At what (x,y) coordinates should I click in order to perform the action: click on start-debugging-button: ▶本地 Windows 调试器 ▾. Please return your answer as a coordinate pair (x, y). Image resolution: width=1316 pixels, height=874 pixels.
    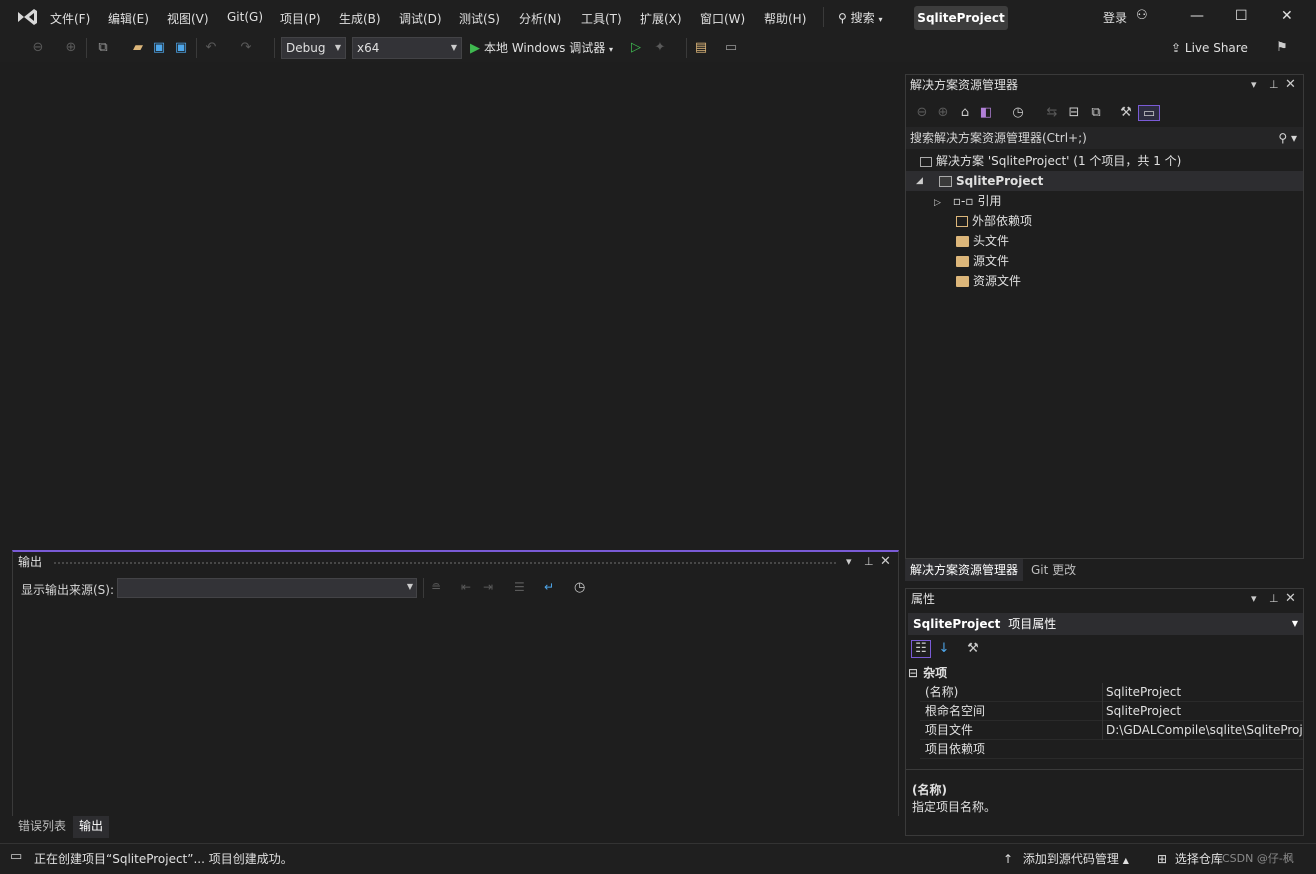
    Looking at the image, I should click on (541, 47).